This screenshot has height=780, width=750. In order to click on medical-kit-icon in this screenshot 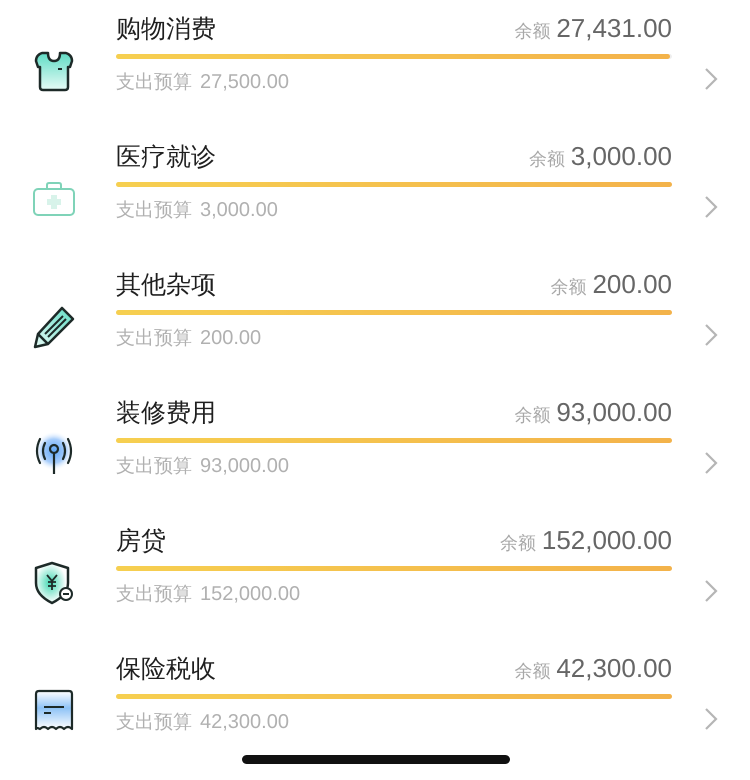, I will do `click(54, 199)`.